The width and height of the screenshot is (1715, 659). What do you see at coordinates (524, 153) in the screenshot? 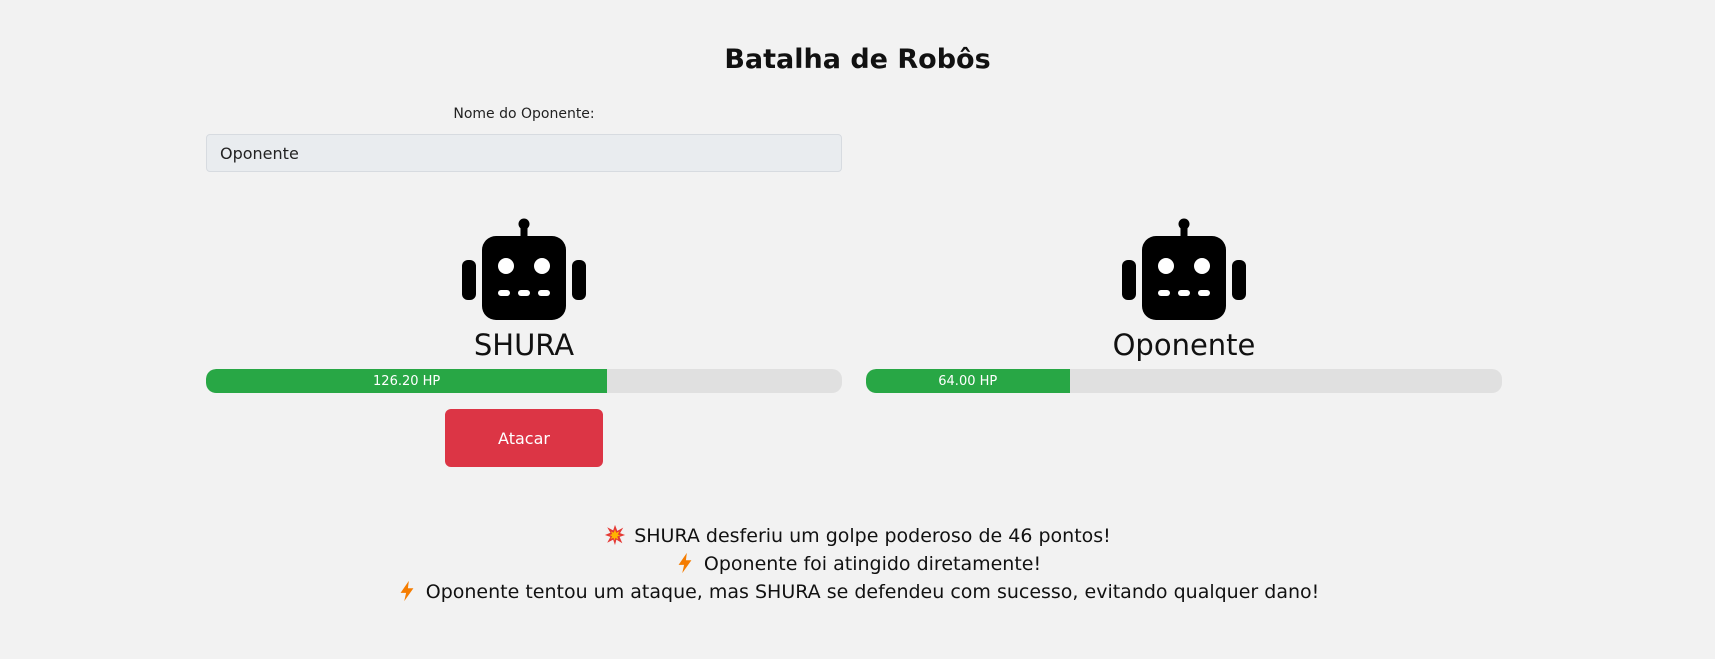
I see `opponent-name-input` at bounding box center [524, 153].